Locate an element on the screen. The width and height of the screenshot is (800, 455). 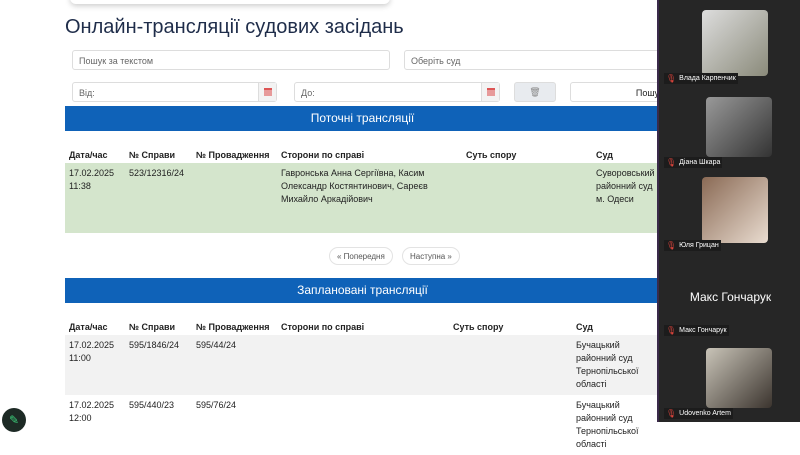
participant-name: Діана Шкара is located at coordinates (700, 162).